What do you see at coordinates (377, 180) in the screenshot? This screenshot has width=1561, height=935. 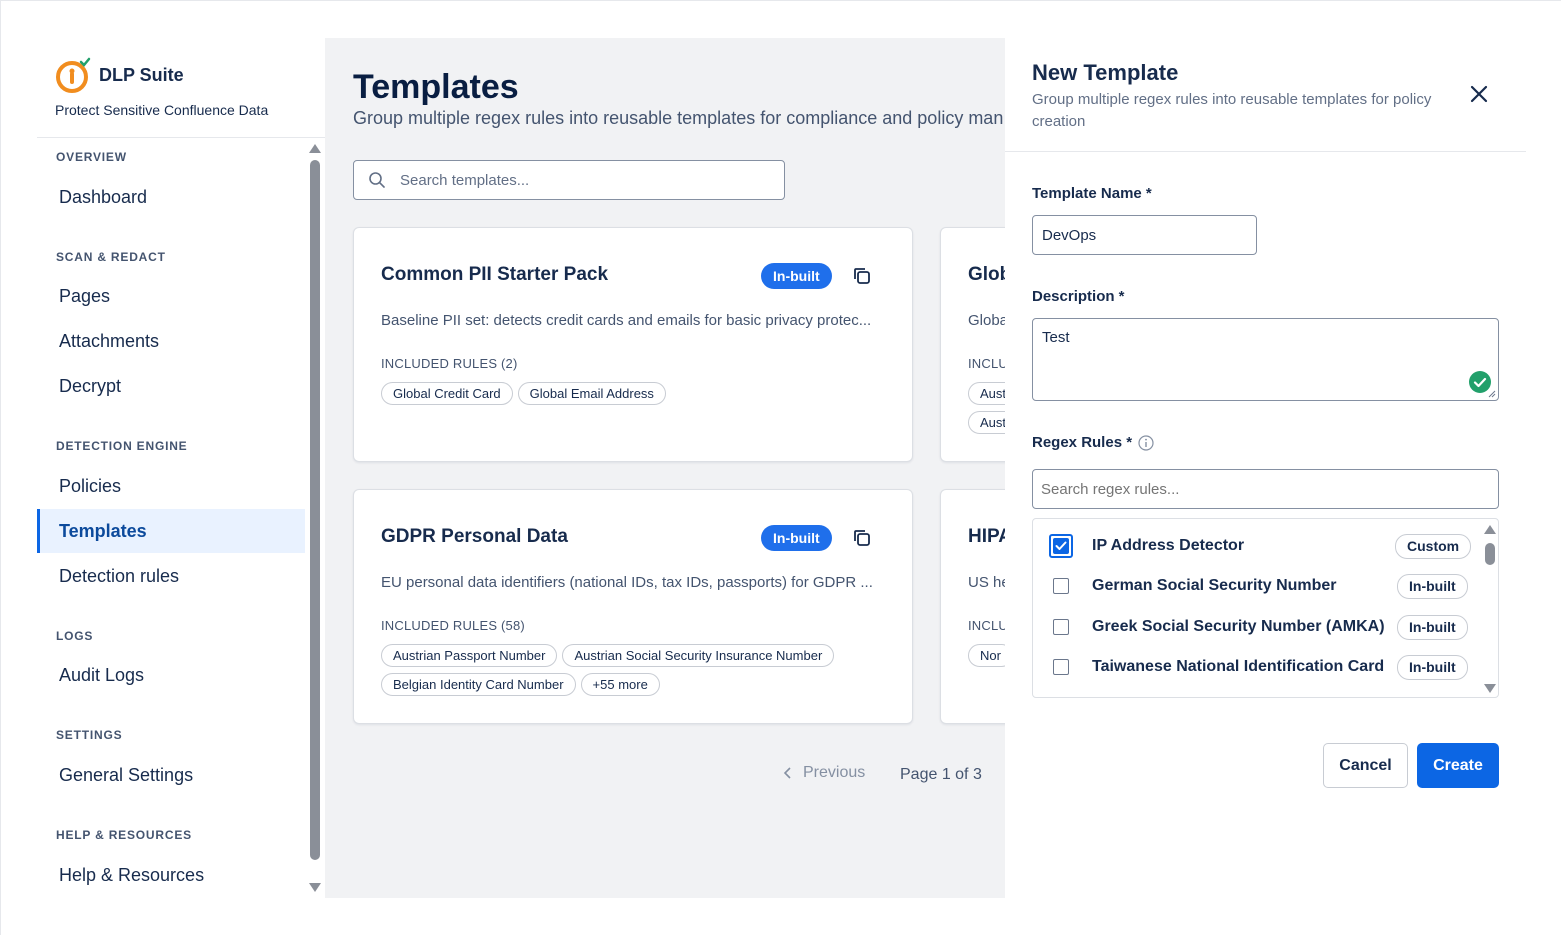 I see `search-icon` at bounding box center [377, 180].